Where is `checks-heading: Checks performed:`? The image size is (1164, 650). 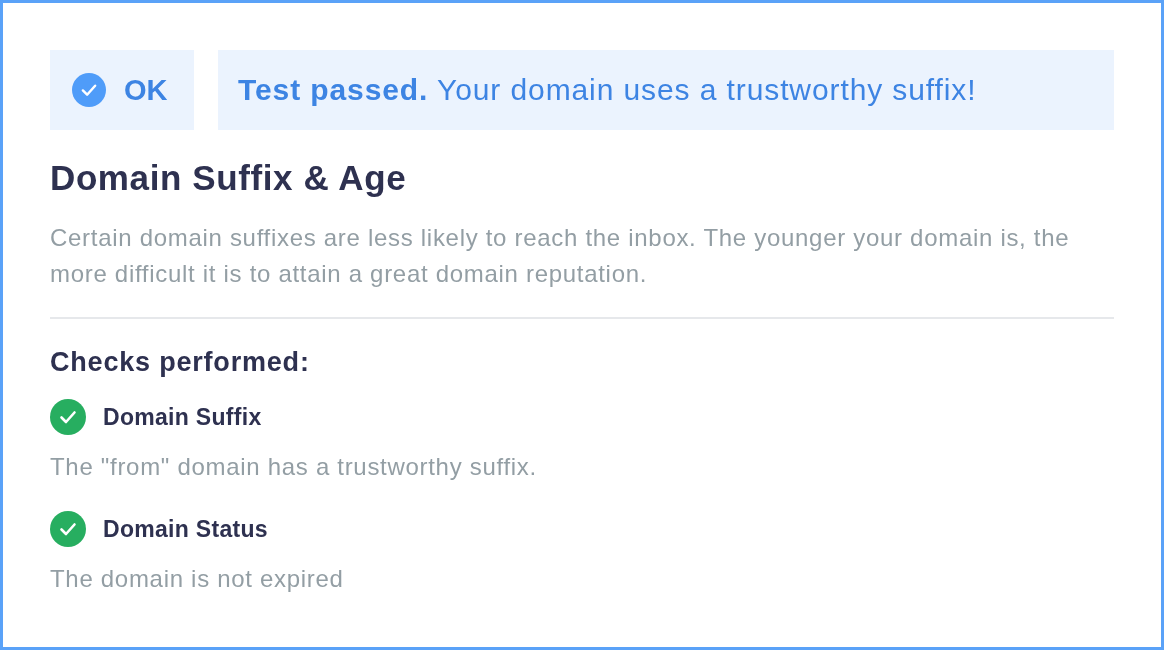
checks-heading: Checks performed: is located at coordinates (180, 362).